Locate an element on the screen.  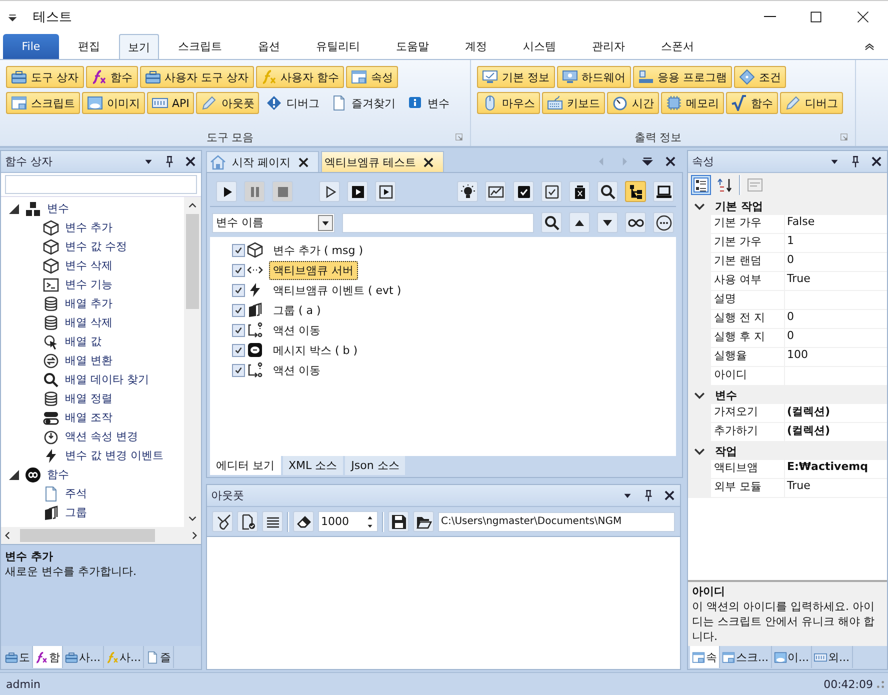
next-button is located at coordinates (607, 222).